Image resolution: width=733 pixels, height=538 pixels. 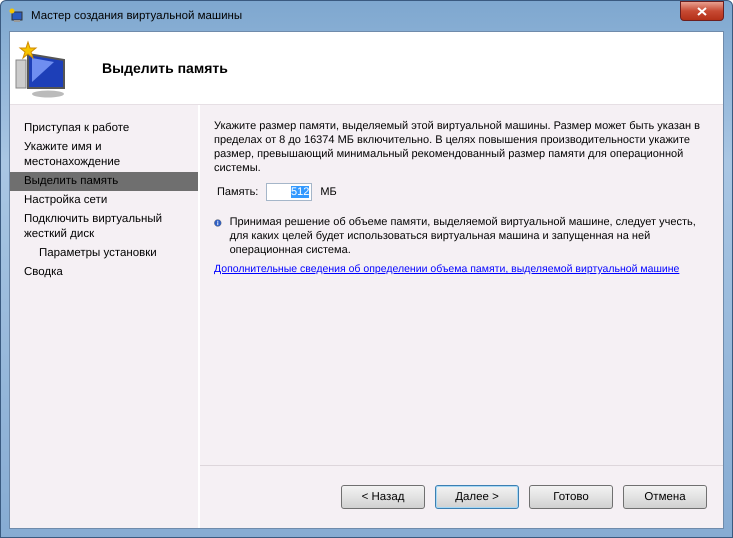 I want to click on wizard-button: < Назад, so click(x=383, y=497).